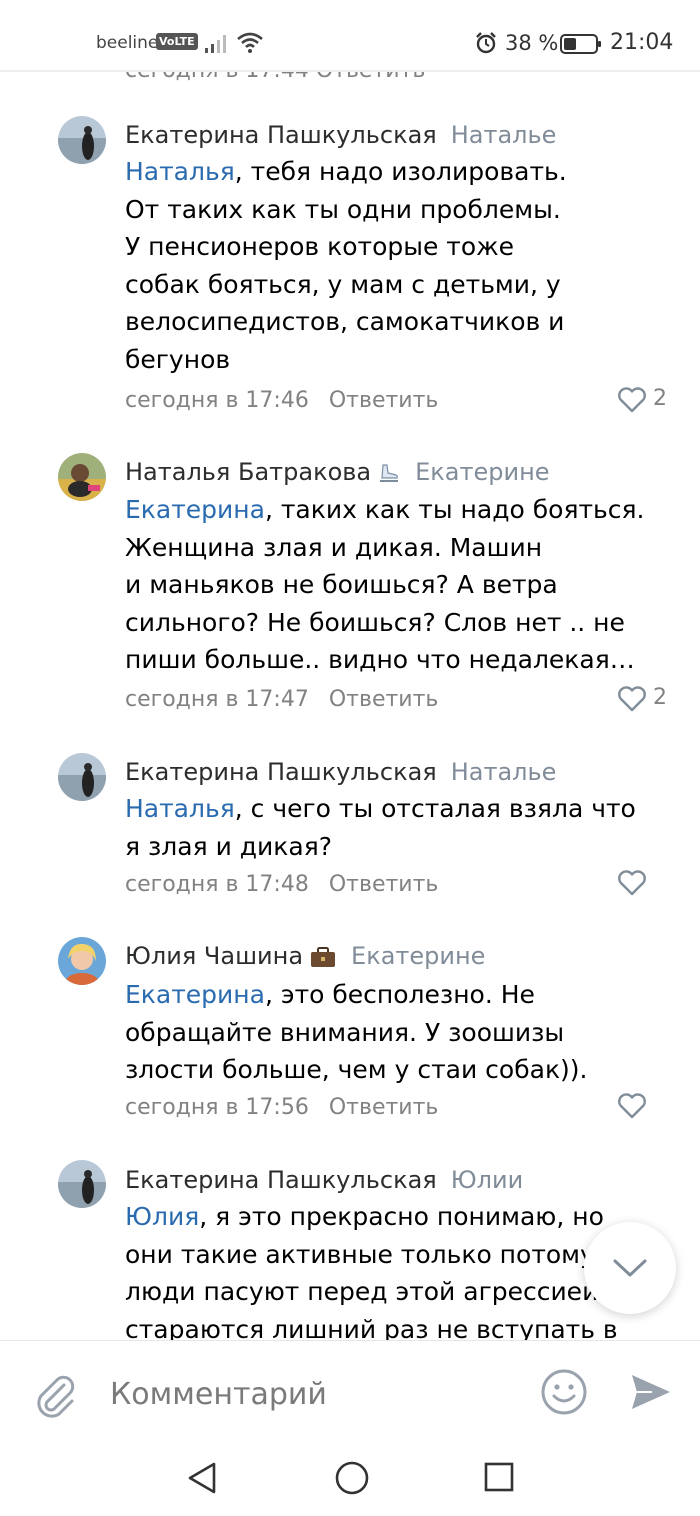  I want to click on status-divider, so click(350, 71).